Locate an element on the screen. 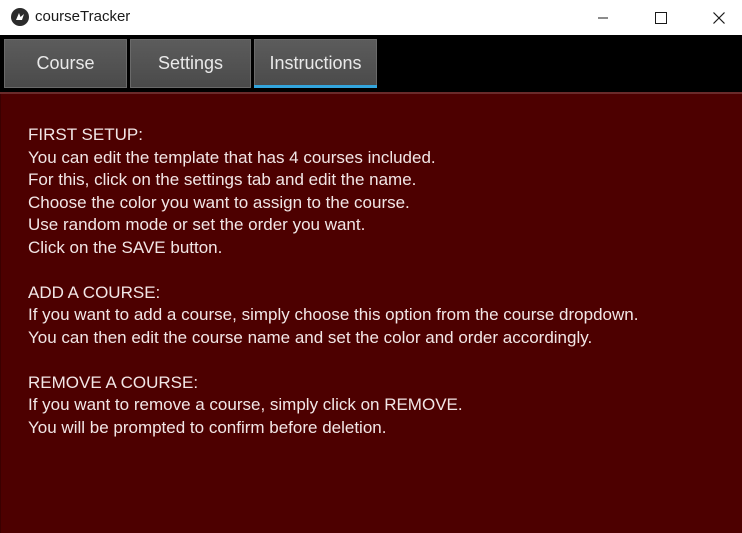 The width and height of the screenshot is (742, 533). minimize-icon is located at coordinates (603, 17).